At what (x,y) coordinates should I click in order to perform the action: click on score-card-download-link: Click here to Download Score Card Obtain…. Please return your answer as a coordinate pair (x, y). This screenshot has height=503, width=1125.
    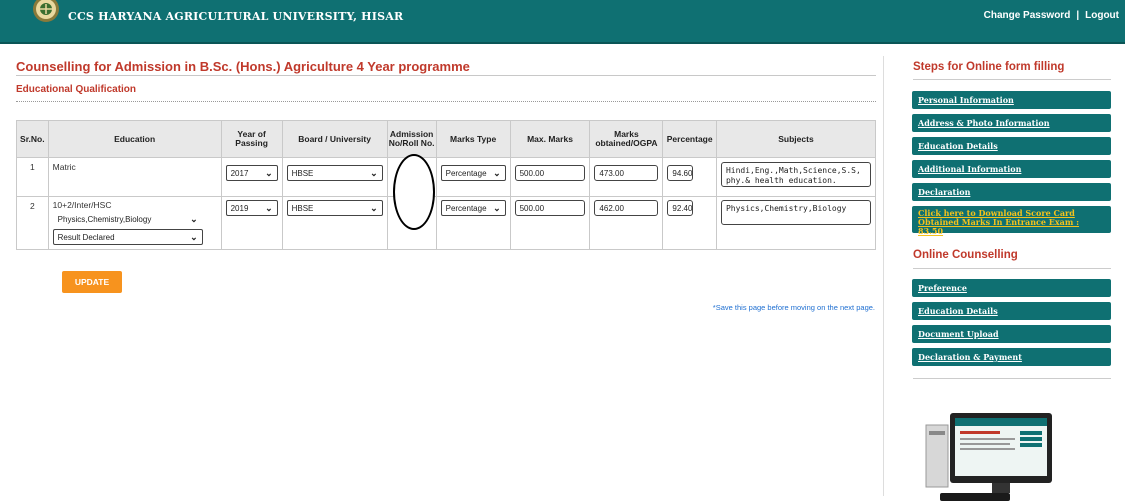
    Looking at the image, I should click on (1011, 221).